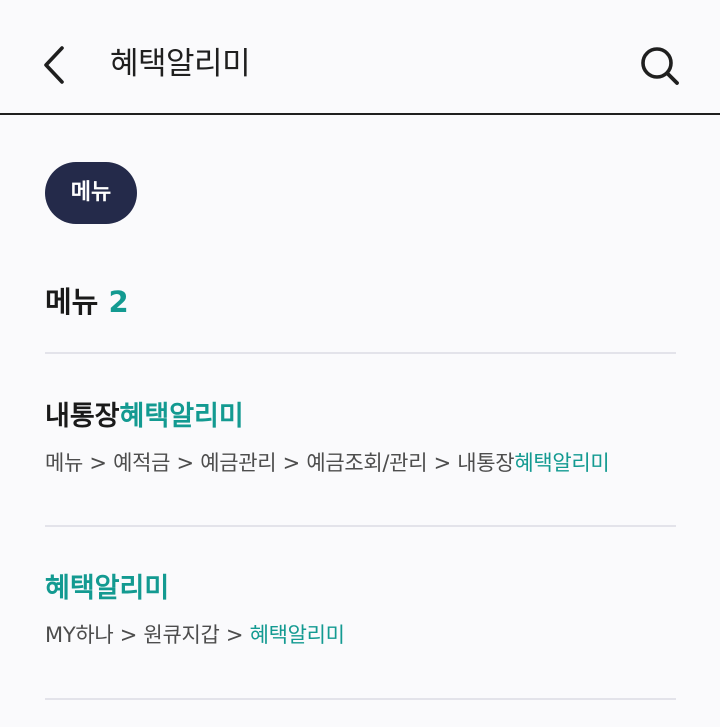  What do you see at coordinates (180, 64) in the screenshot?
I see `page-title: 혜택알리미` at bounding box center [180, 64].